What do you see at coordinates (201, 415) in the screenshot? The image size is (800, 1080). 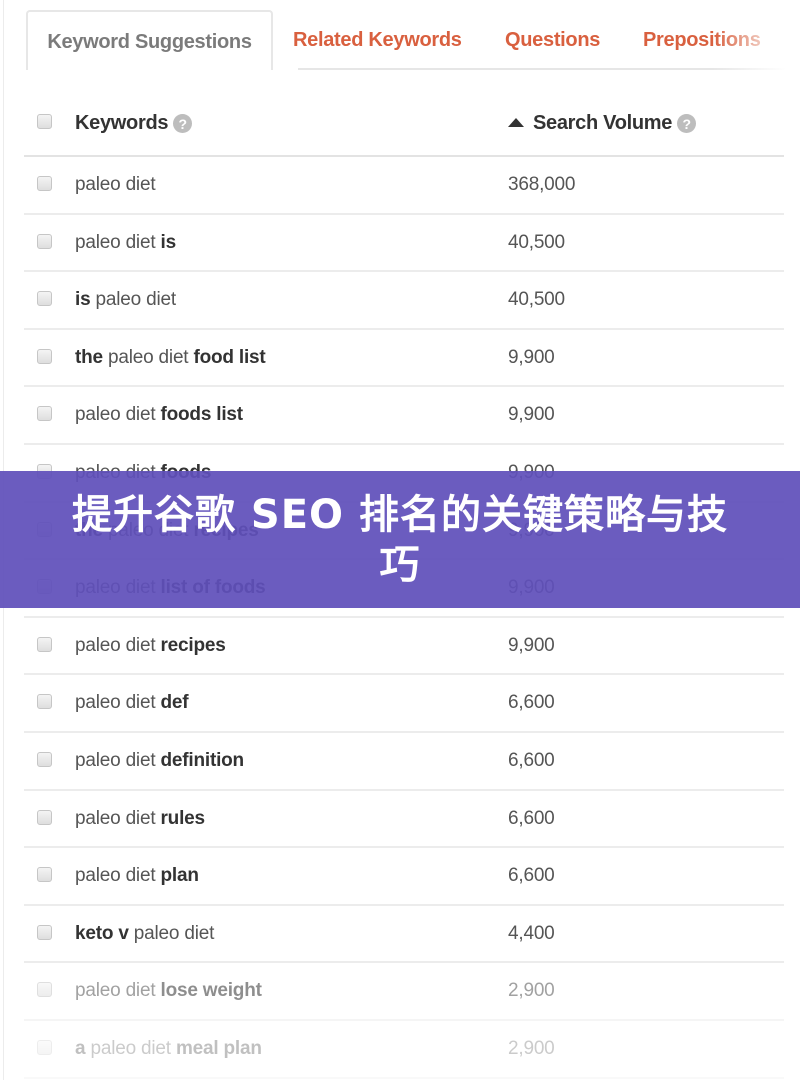 I see `keyword-highlight: foods list` at bounding box center [201, 415].